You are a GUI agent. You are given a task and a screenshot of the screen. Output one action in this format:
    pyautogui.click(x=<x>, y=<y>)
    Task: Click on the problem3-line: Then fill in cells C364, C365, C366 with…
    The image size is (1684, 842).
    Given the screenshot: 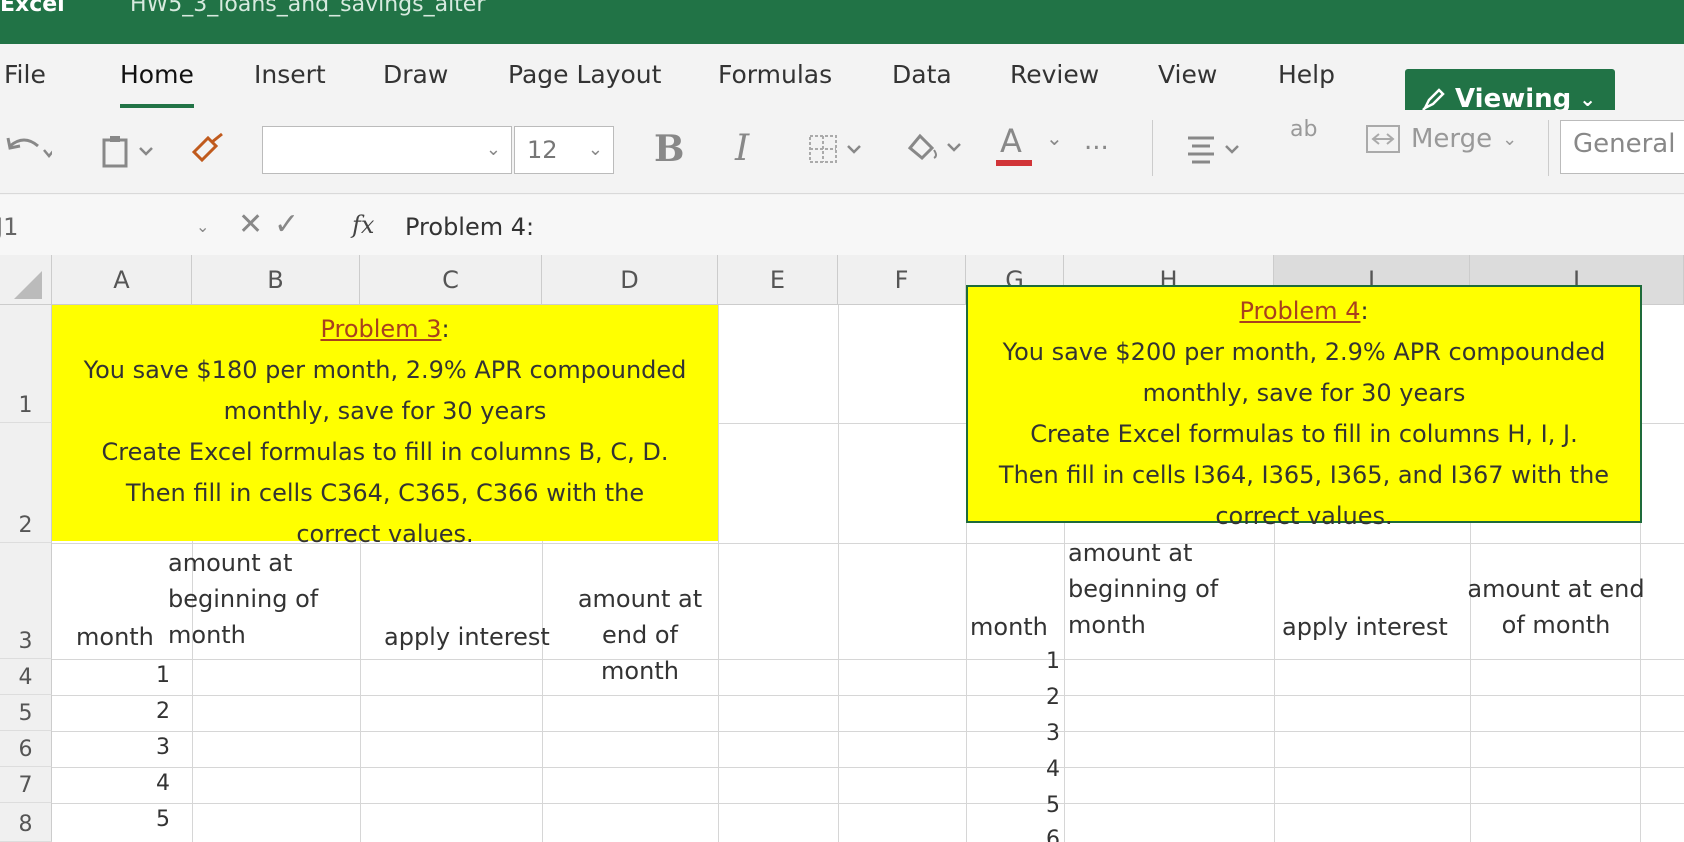 What is the action you would take?
    pyautogui.click(x=385, y=493)
    